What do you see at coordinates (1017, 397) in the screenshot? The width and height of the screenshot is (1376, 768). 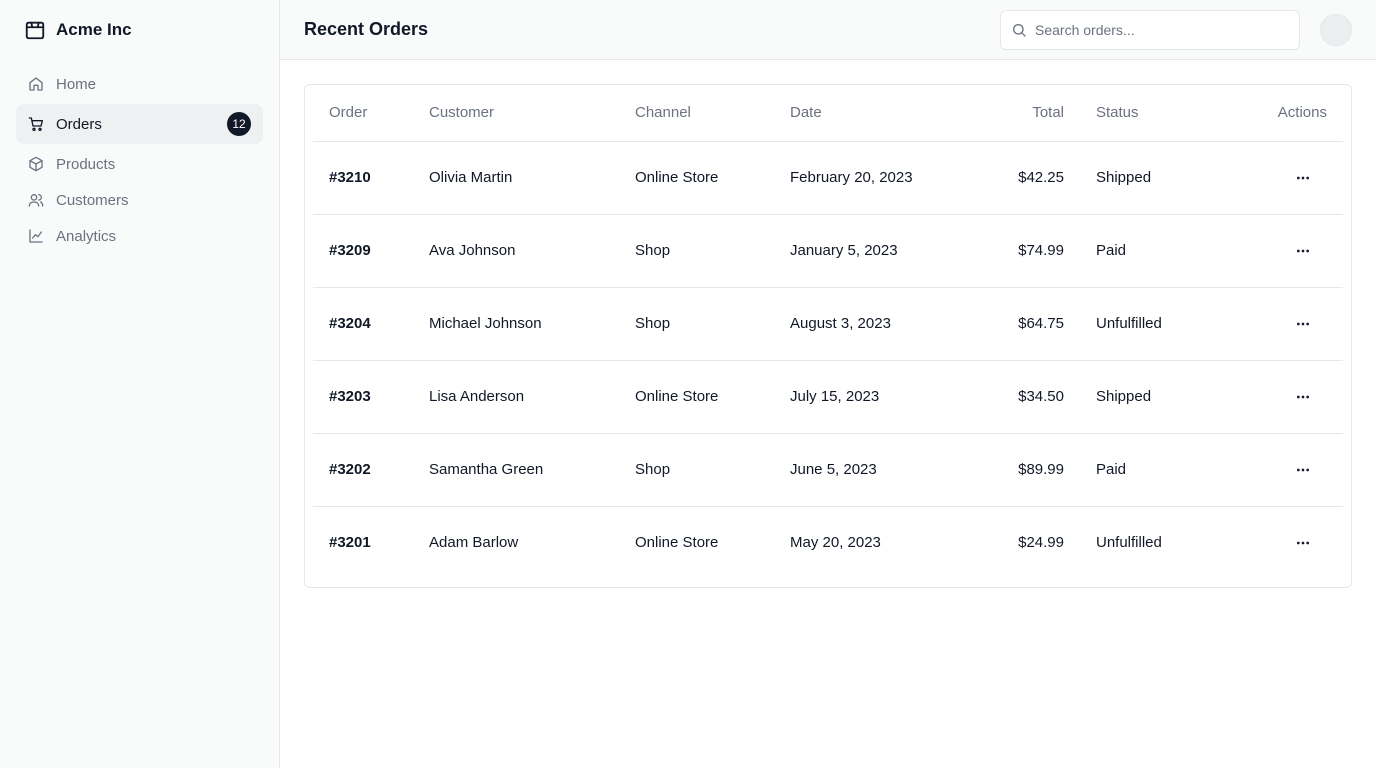 I see `order-total: $34.50` at bounding box center [1017, 397].